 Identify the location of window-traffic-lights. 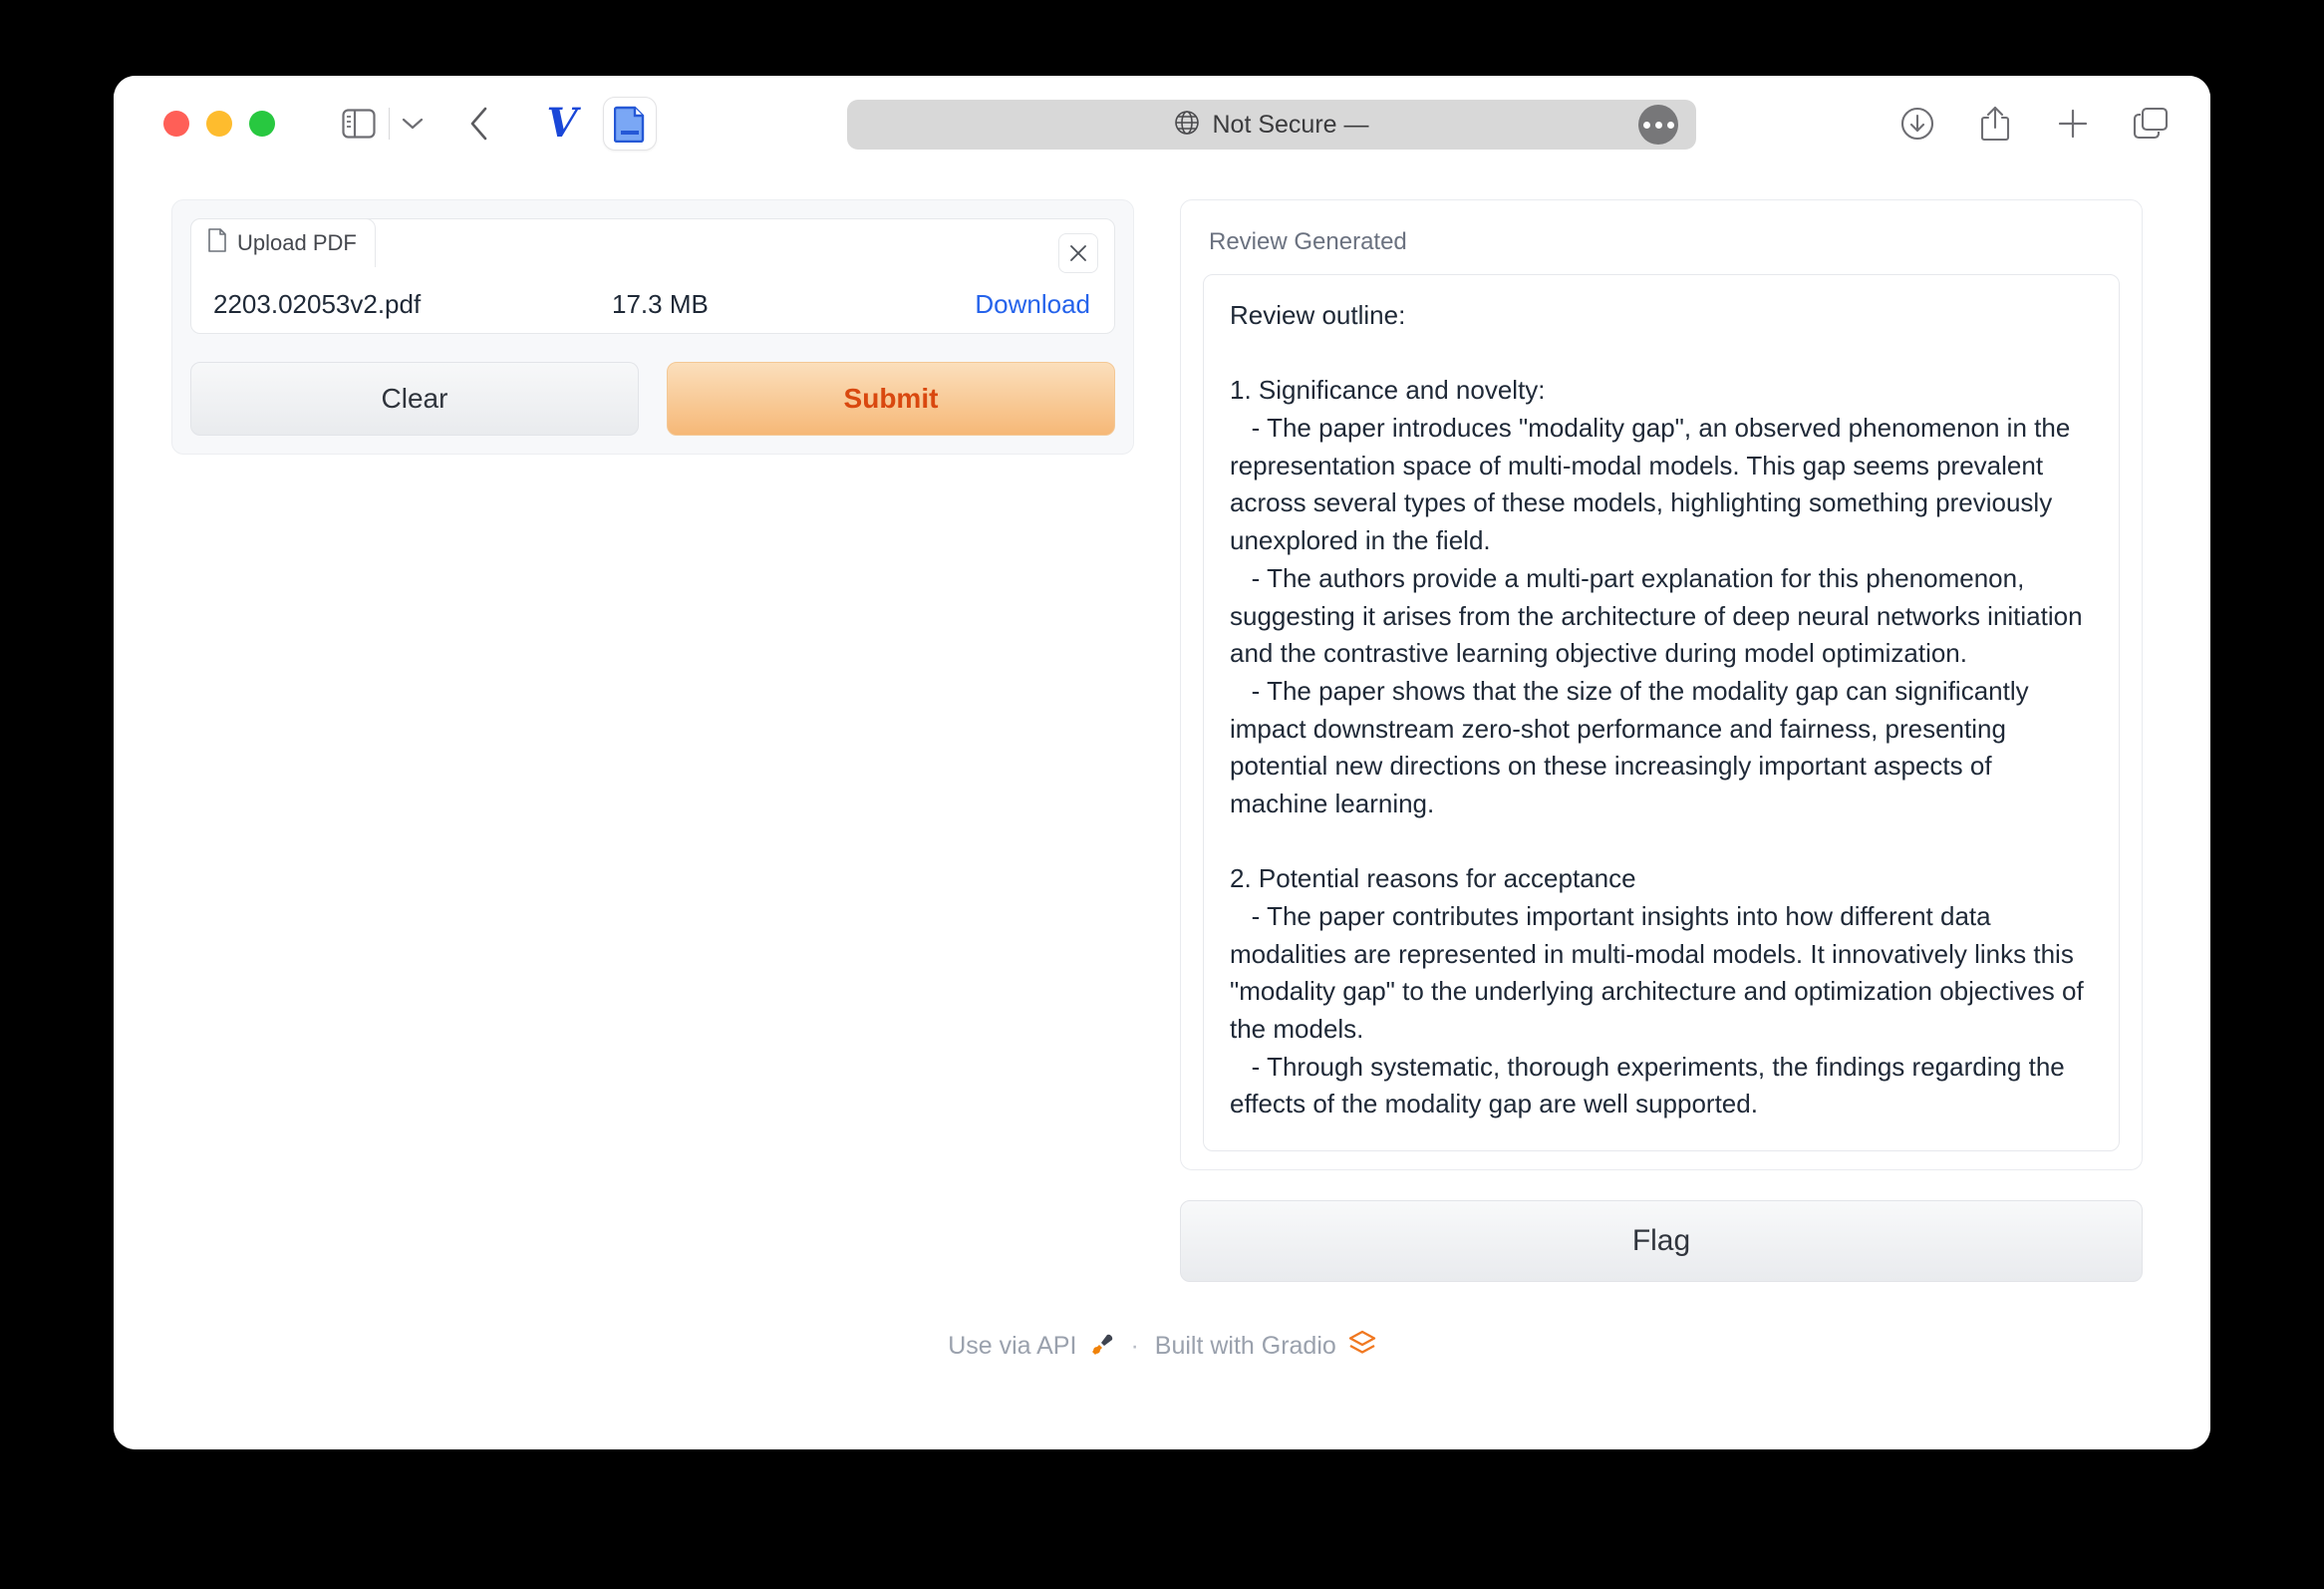
(219, 124).